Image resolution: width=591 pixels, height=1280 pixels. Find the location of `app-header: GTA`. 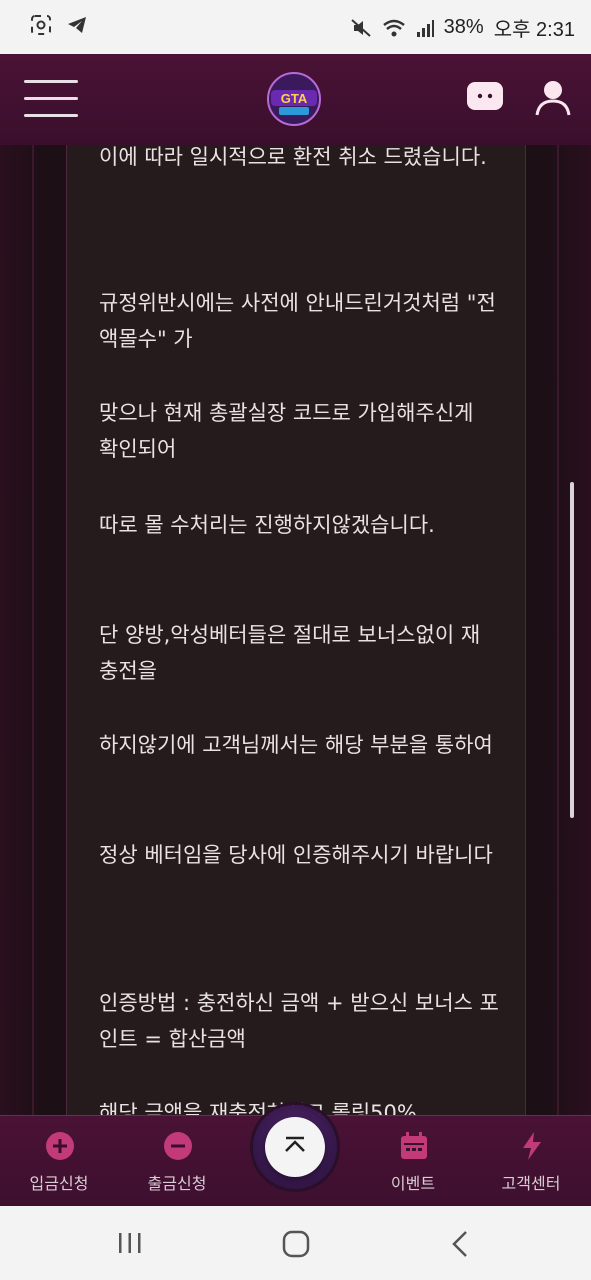

app-header: GTA is located at coordinates (295, 100).